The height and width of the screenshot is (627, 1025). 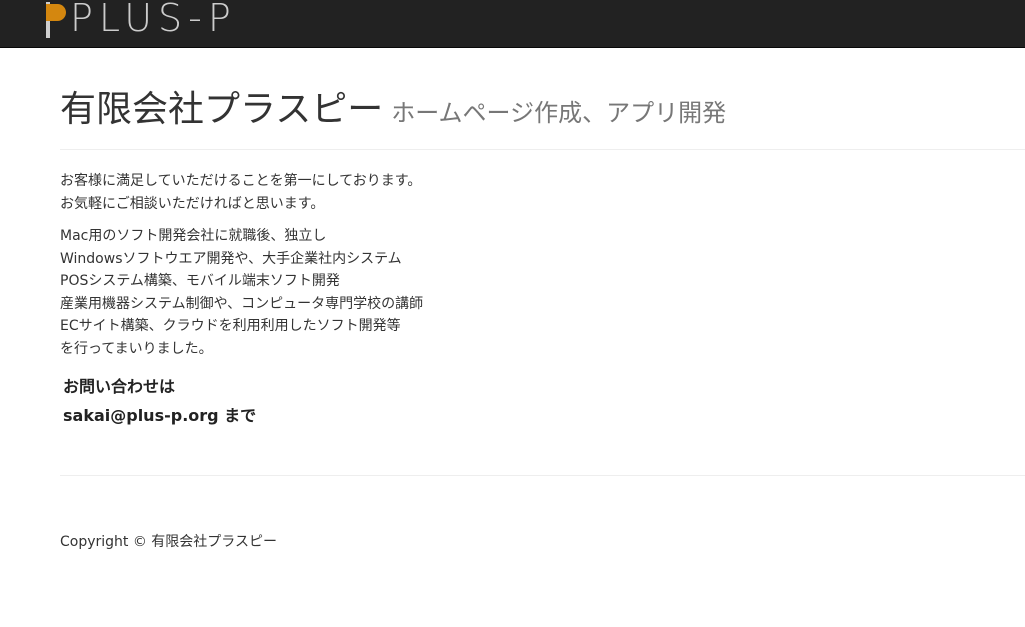 What do you see at coordinates (193, 236) in the screenshot?
I see `history-line: Mac用のソフト開発会社に就職後、独立し` at bounding box center [193, 236].